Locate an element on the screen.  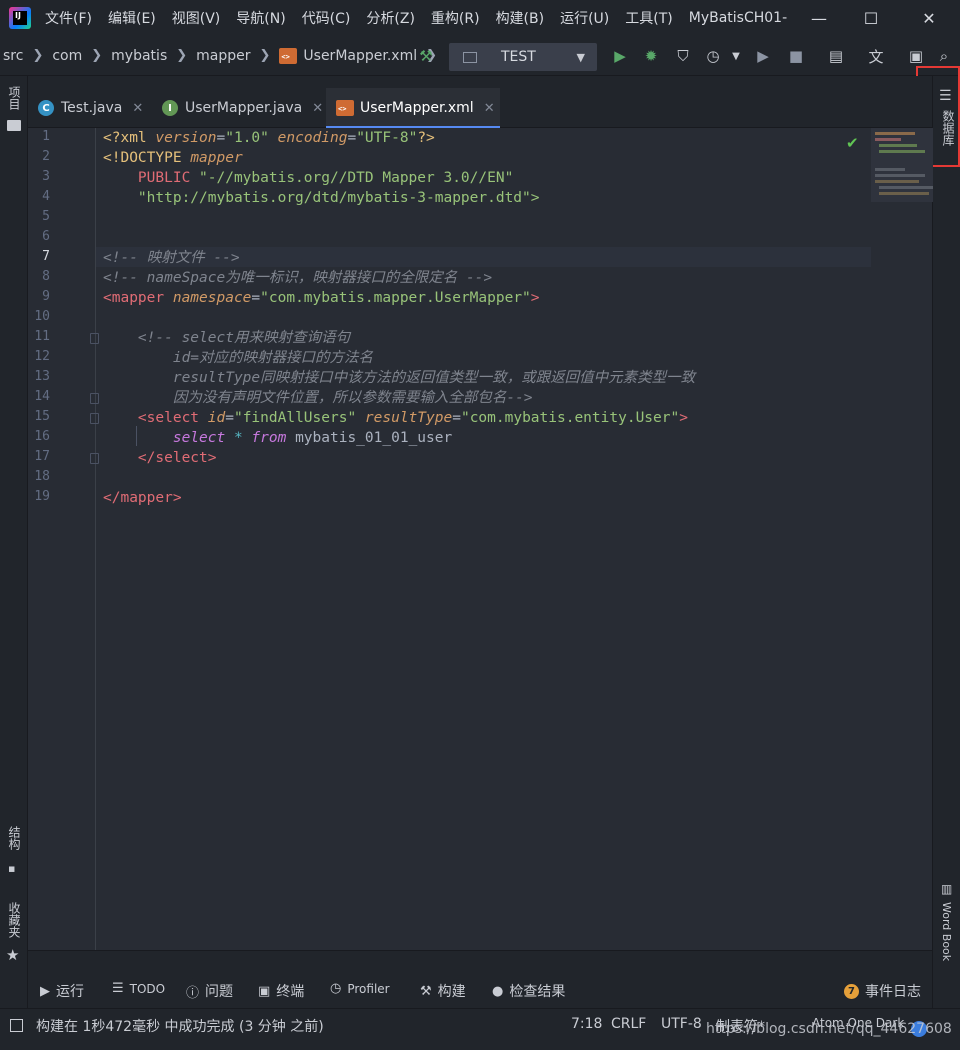
minimize-button: — is located at coordinates (819, 18).